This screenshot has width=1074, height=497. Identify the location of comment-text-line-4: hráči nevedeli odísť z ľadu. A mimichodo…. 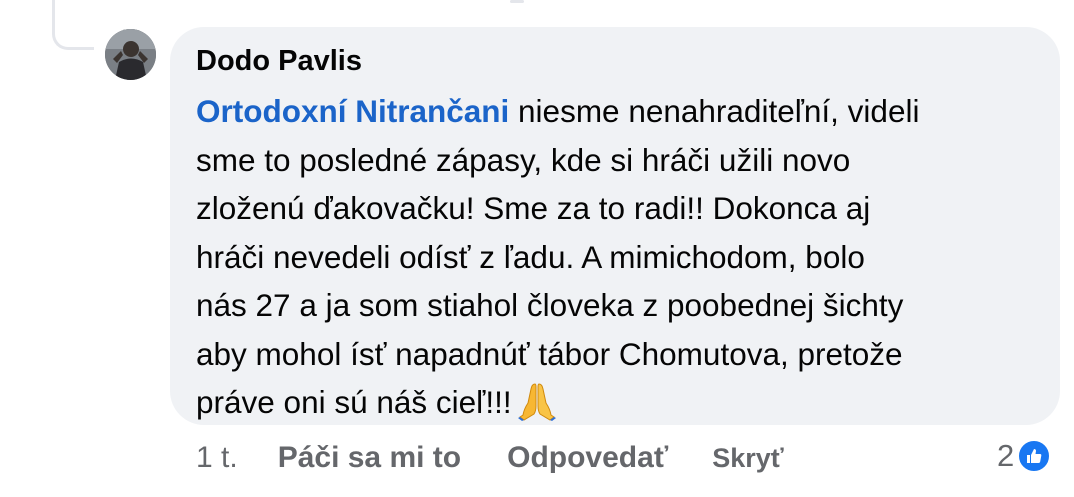
(530, 256).